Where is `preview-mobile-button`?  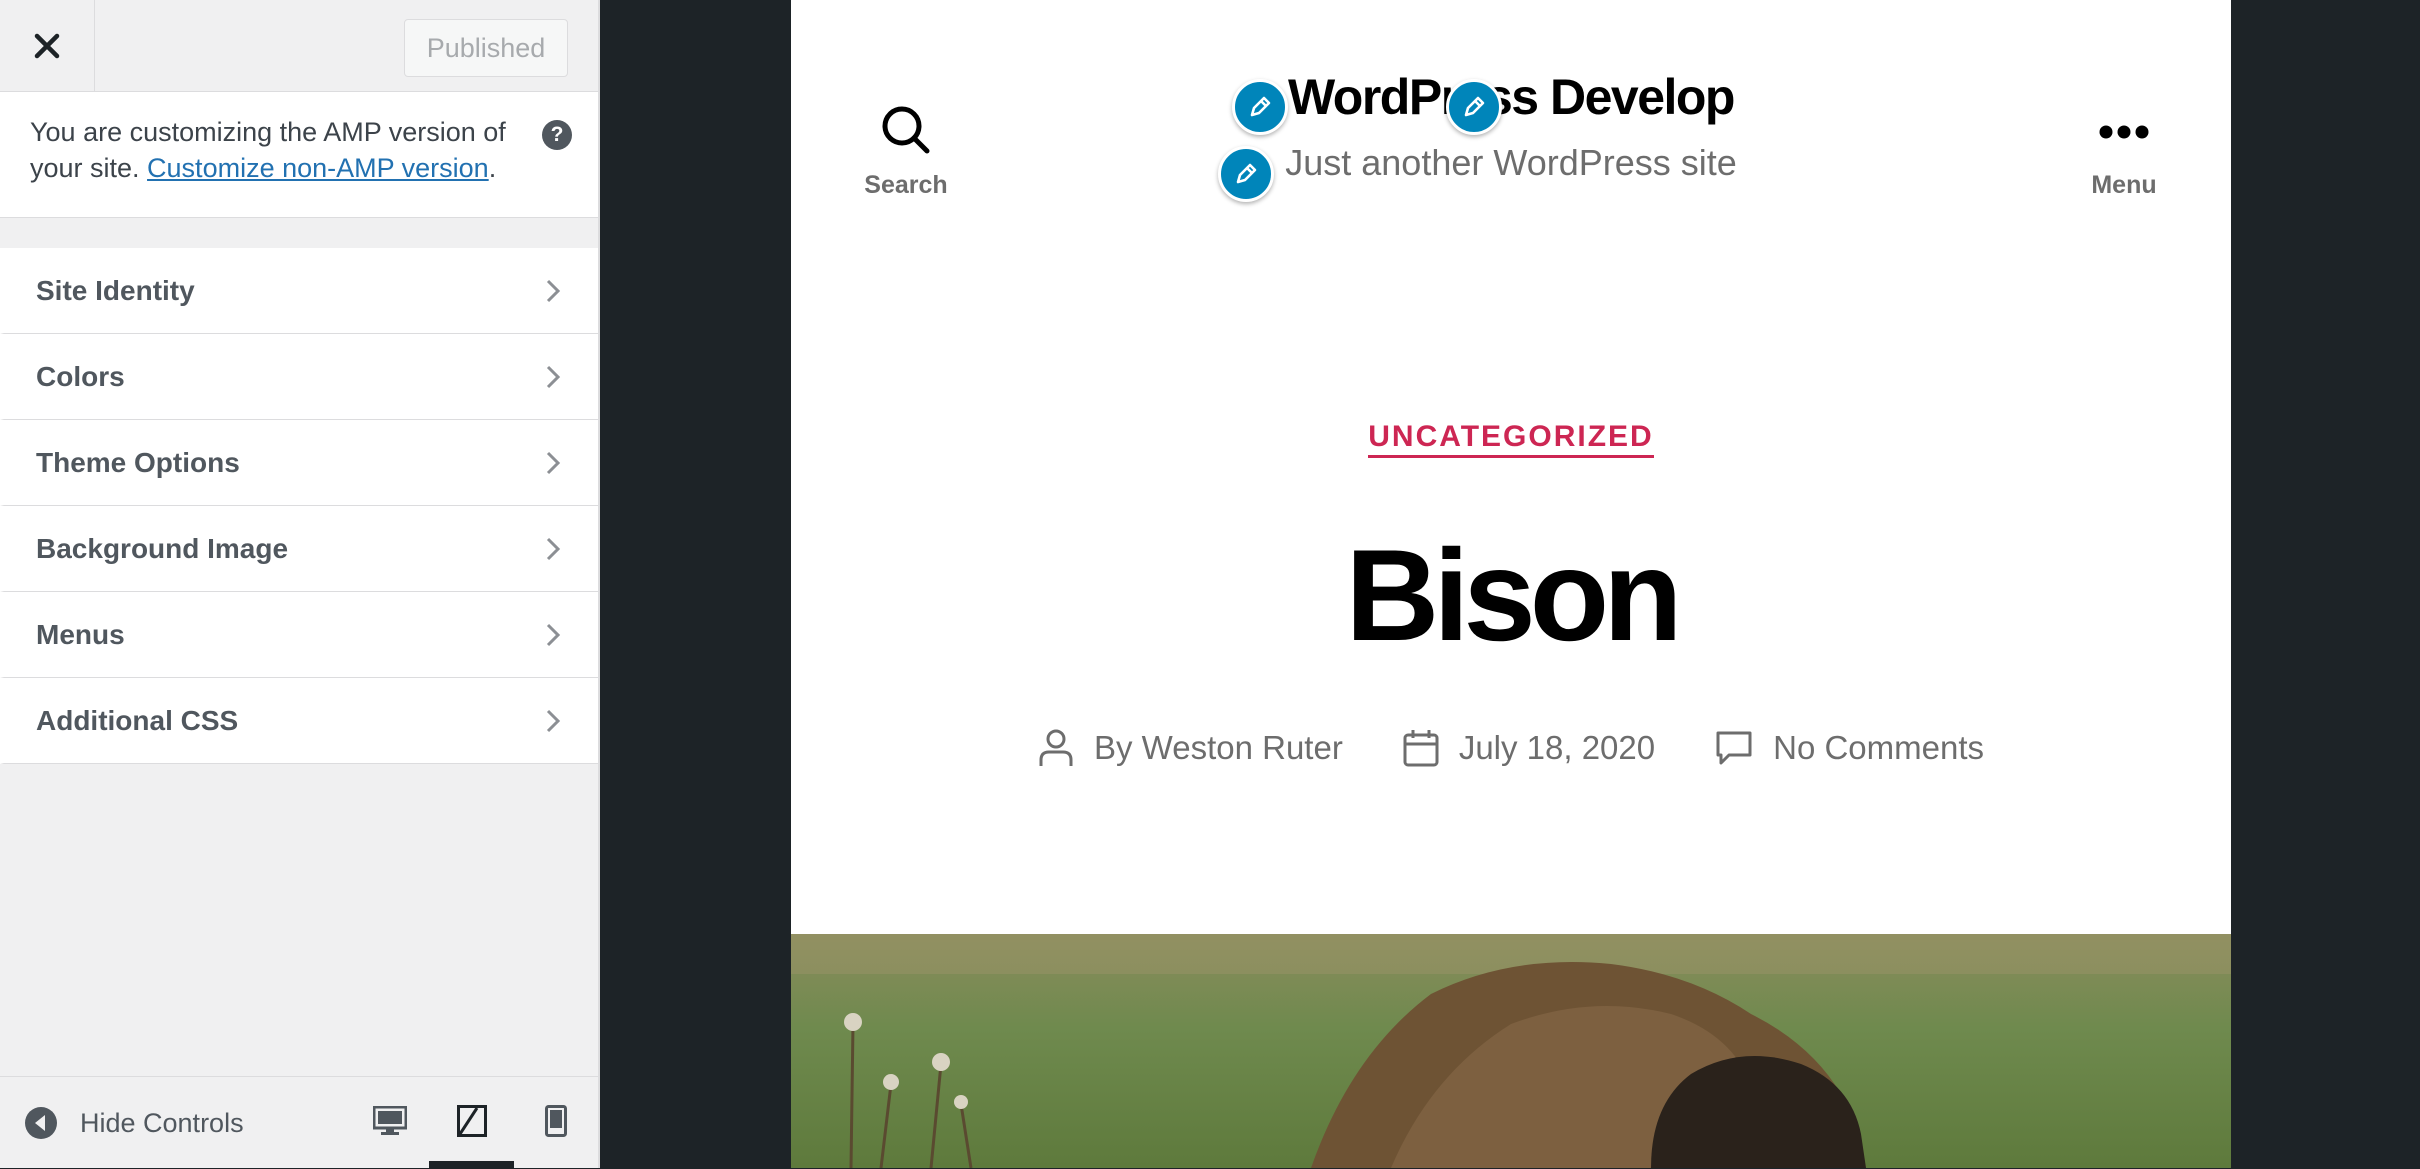 preview-mobile-button is located at coordinates (556, 1121).